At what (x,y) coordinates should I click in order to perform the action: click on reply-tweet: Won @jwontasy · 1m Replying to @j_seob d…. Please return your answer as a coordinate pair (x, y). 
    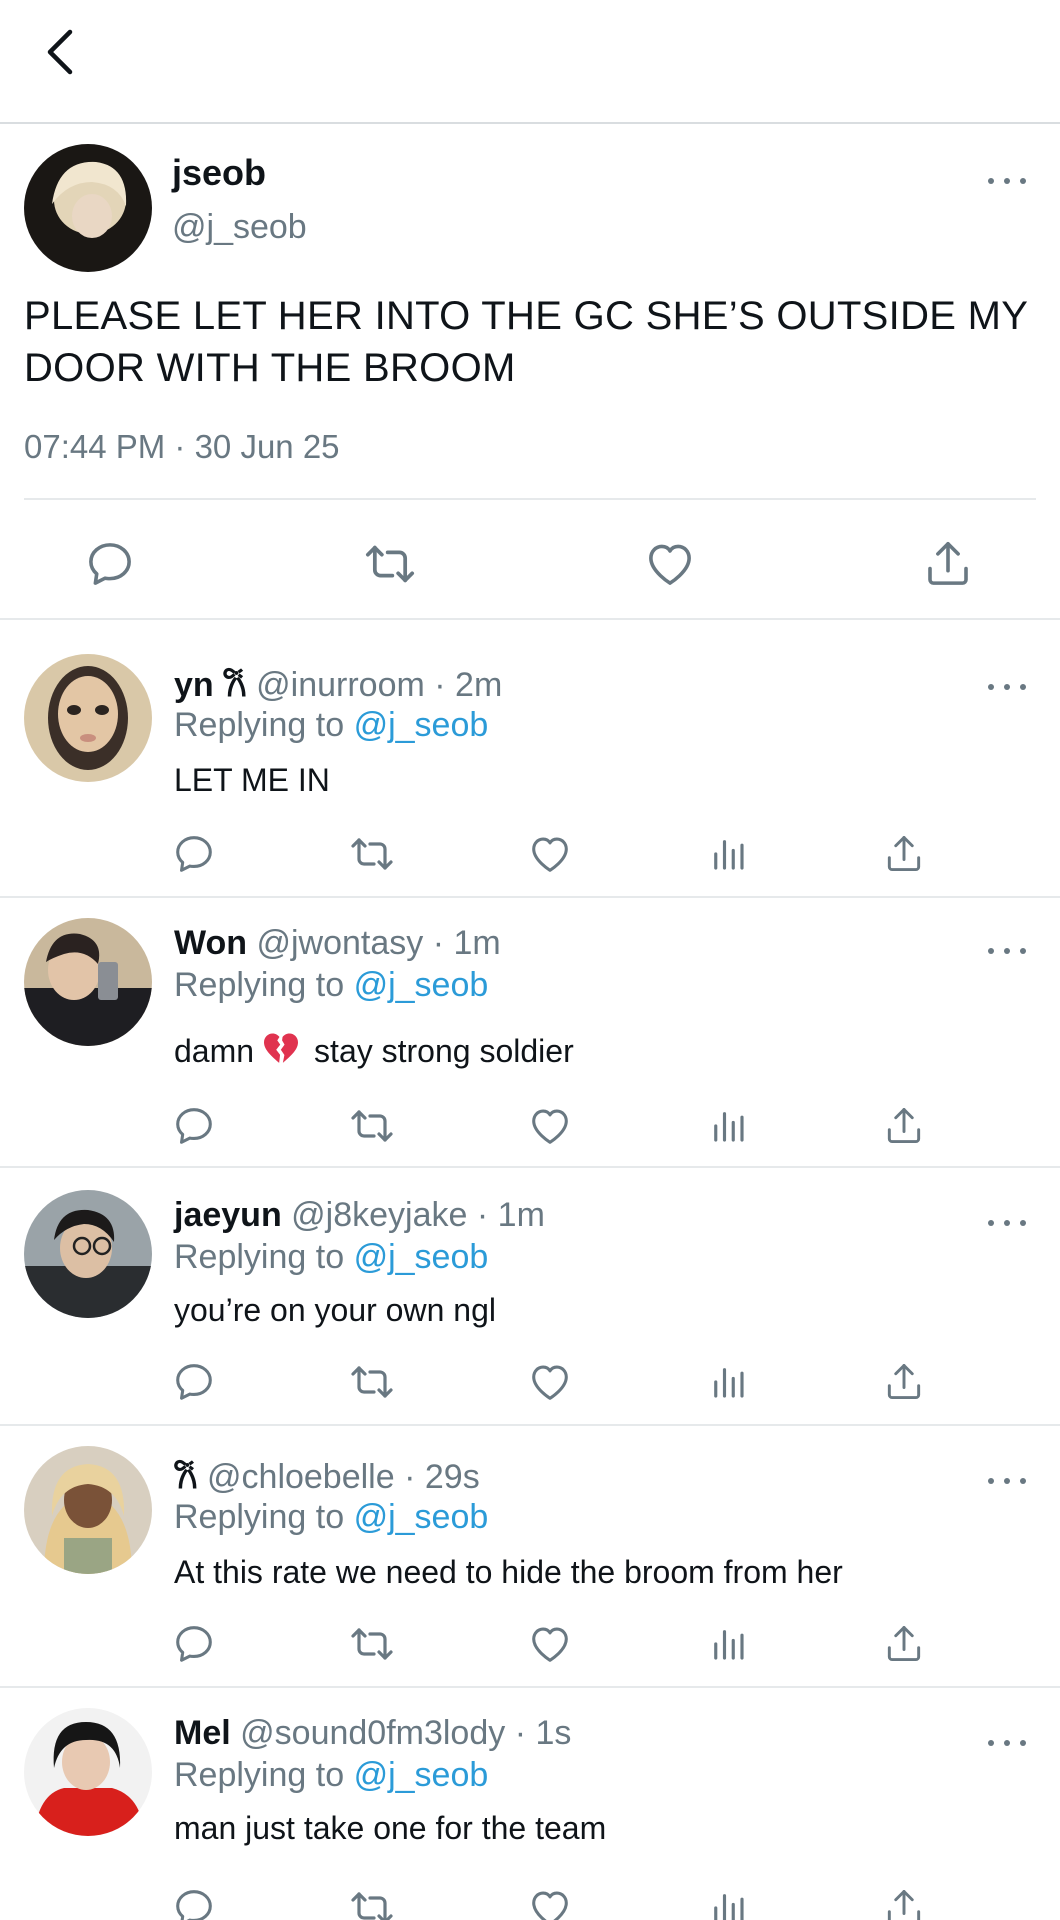
    Looking at the image, I should click on (530, 1033).